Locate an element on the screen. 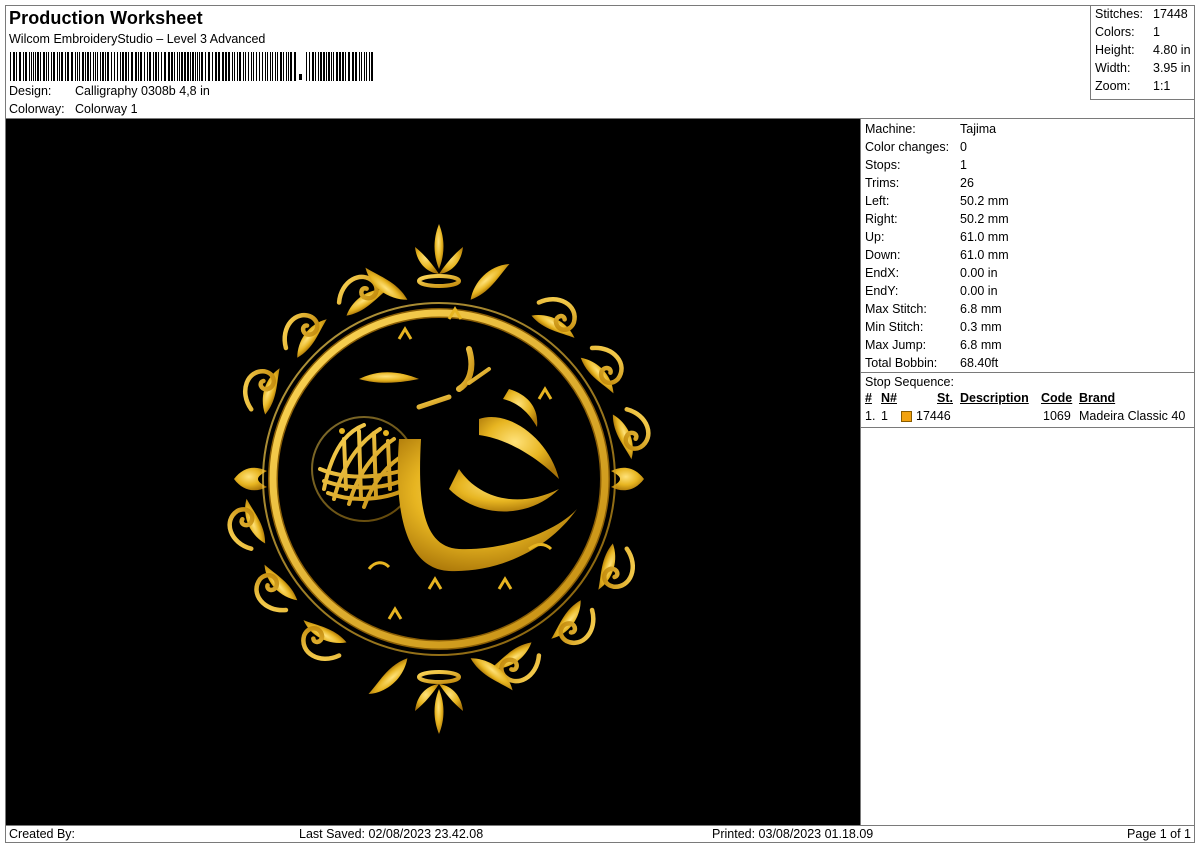 This screenshot has width=1200, height=848. col-header-brand: Brand is located at coordinates (1097, 398).